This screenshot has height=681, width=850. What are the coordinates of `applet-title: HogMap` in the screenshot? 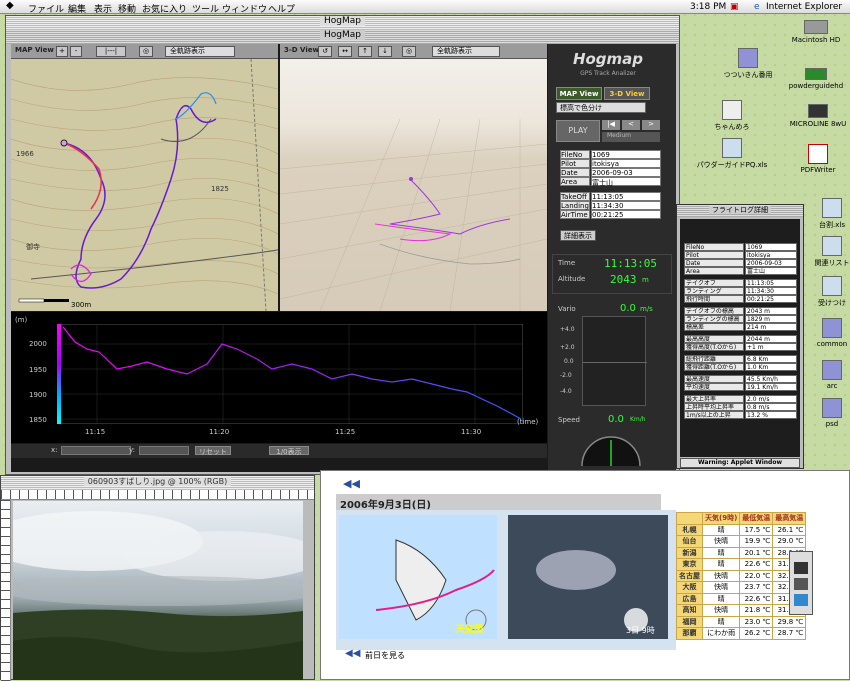 It's located at (342, 35).